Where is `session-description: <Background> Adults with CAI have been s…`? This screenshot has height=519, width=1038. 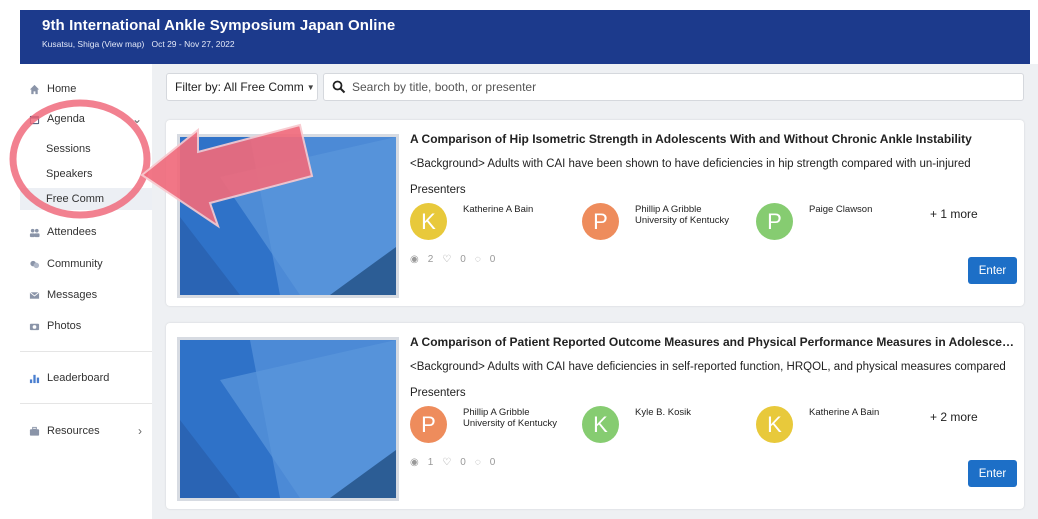 session-description: <Background> Adults with CAI have been s… is located at coordinates (690, 164).